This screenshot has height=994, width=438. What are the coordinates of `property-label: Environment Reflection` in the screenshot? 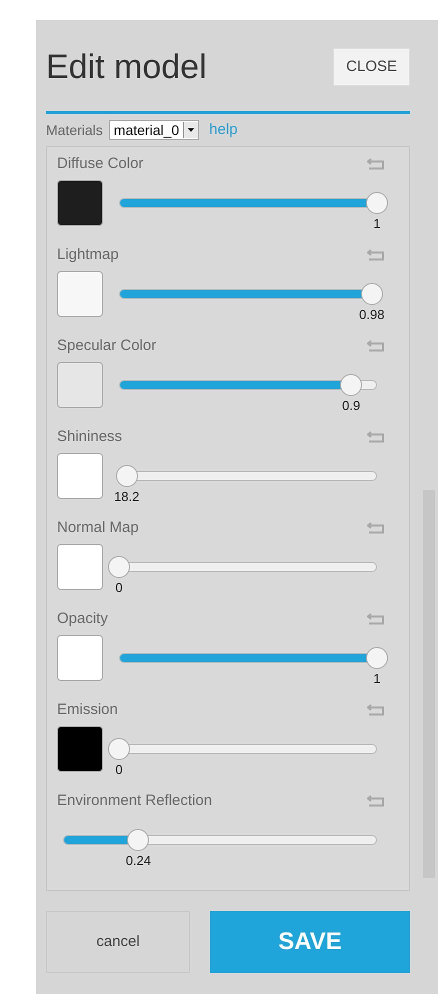 It's located at (134, 801).